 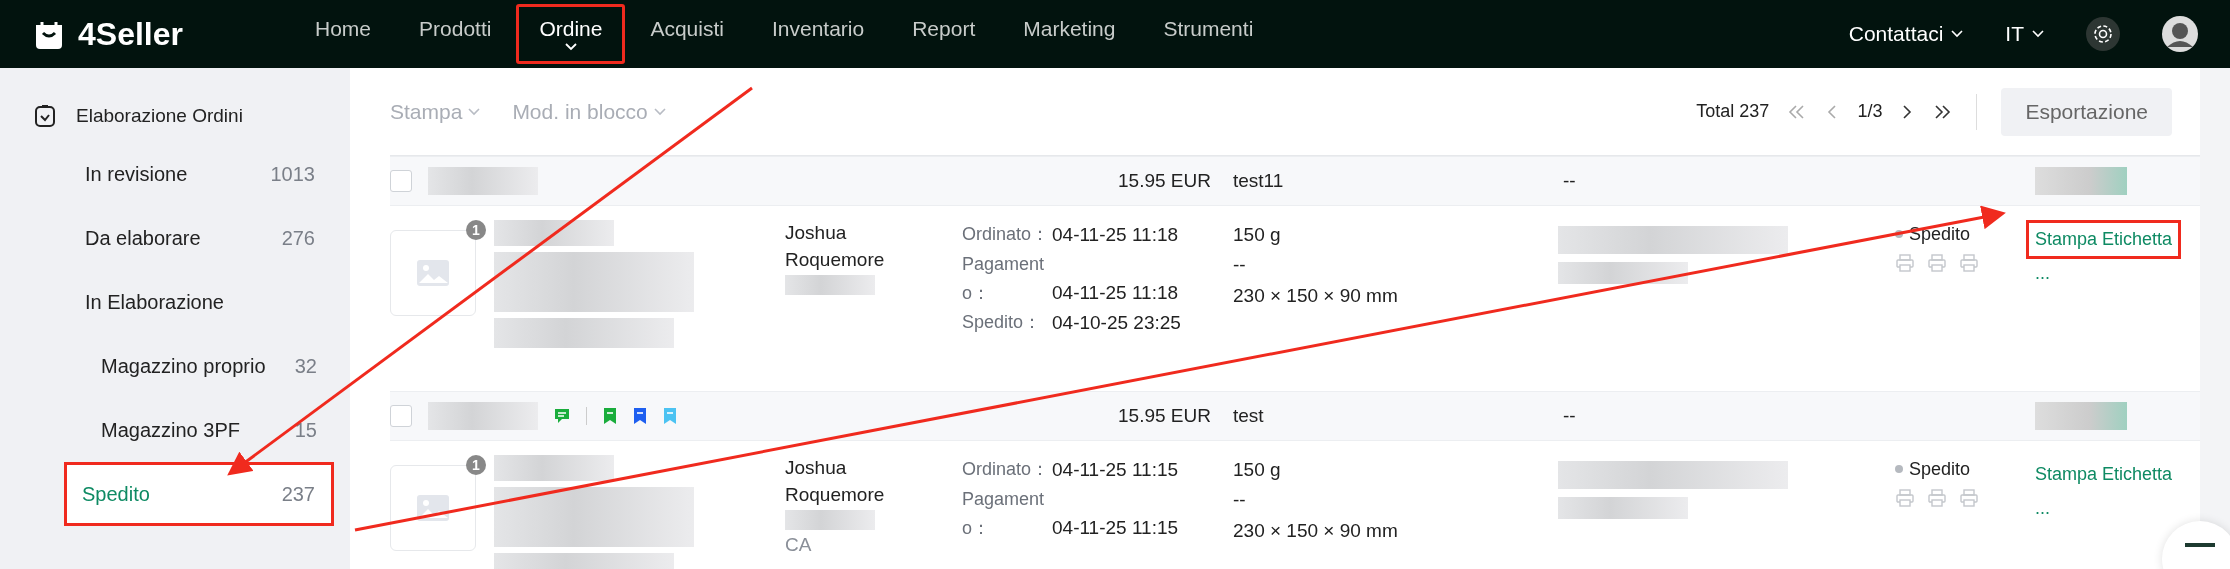 I want to click on total-count: Total 237, so click(x=1733, y=111).